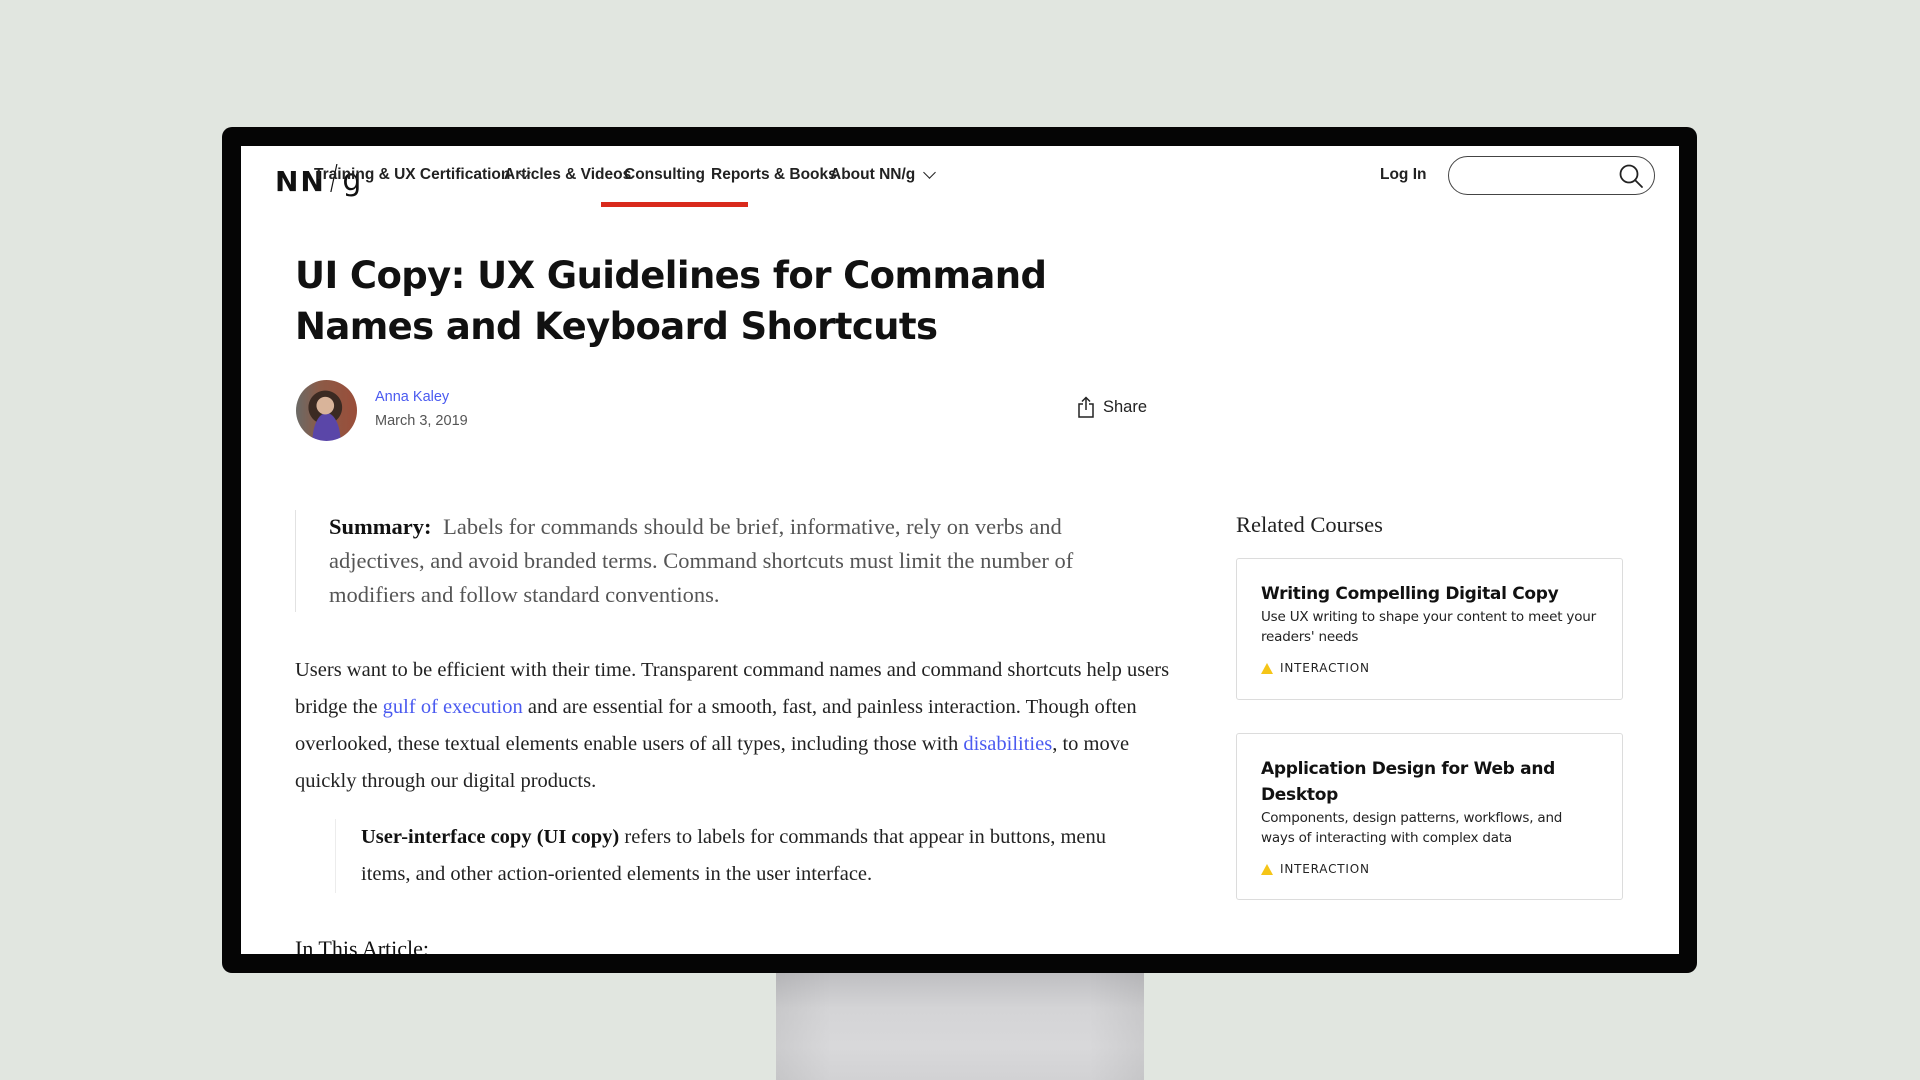 This screenshot has height=1080, width=1920. Describe the element at coordinates (1125, 406) in the screenshot. I see `share-label: Share` at that location.